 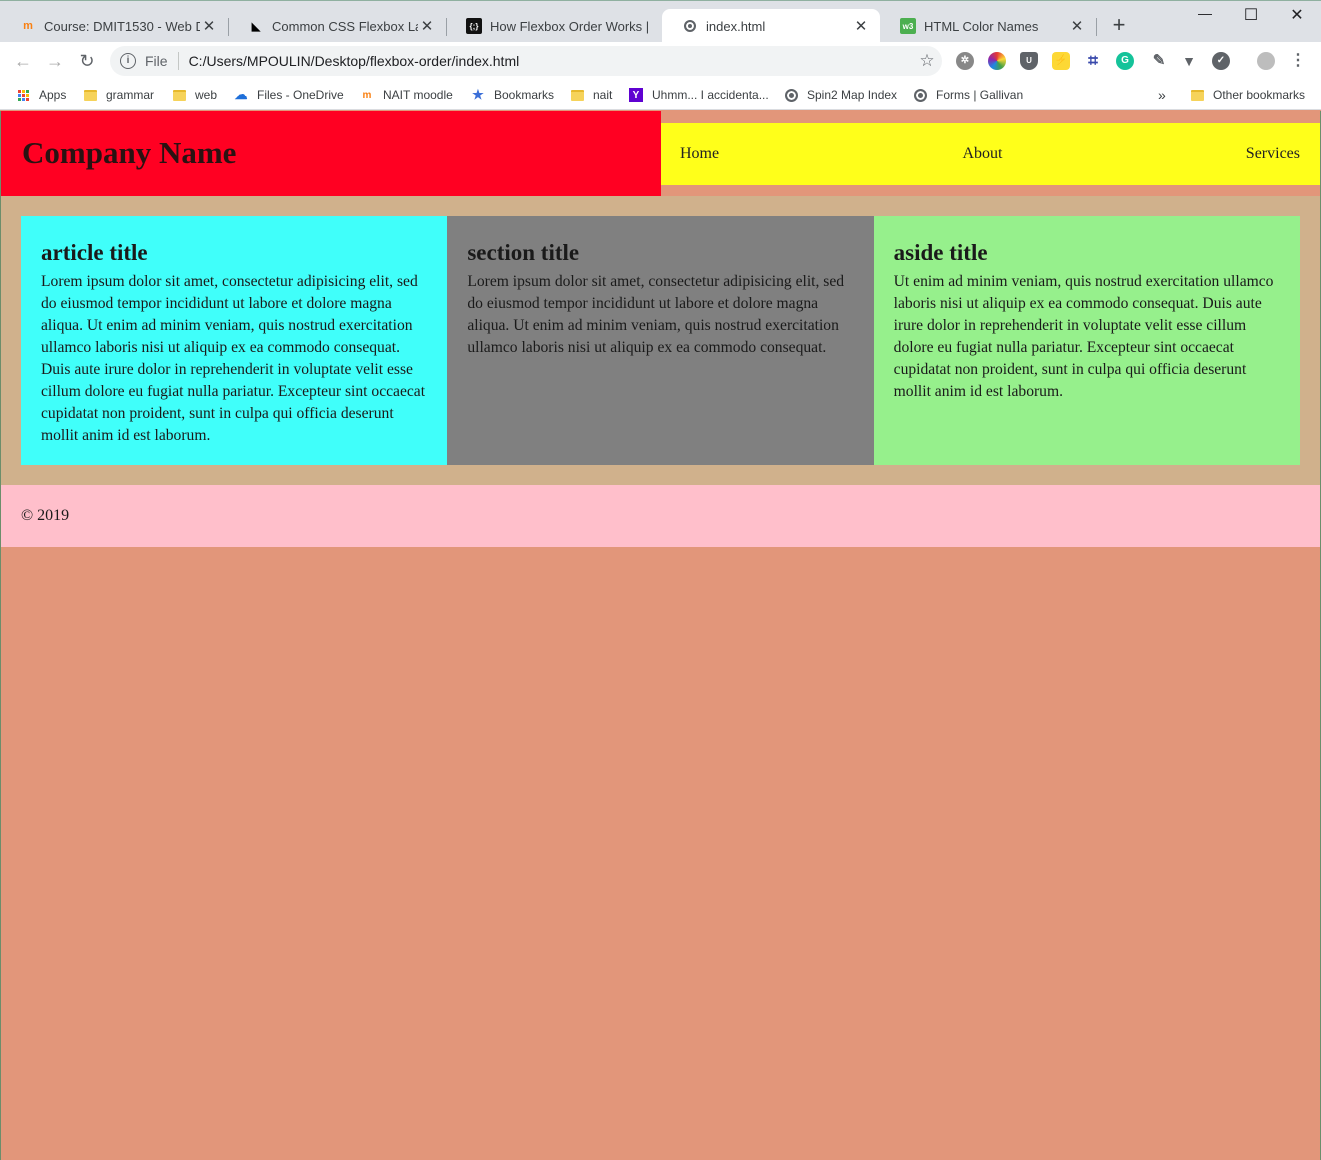 I want to click on bookmark-label: grammar, so click(x=130, y=95).